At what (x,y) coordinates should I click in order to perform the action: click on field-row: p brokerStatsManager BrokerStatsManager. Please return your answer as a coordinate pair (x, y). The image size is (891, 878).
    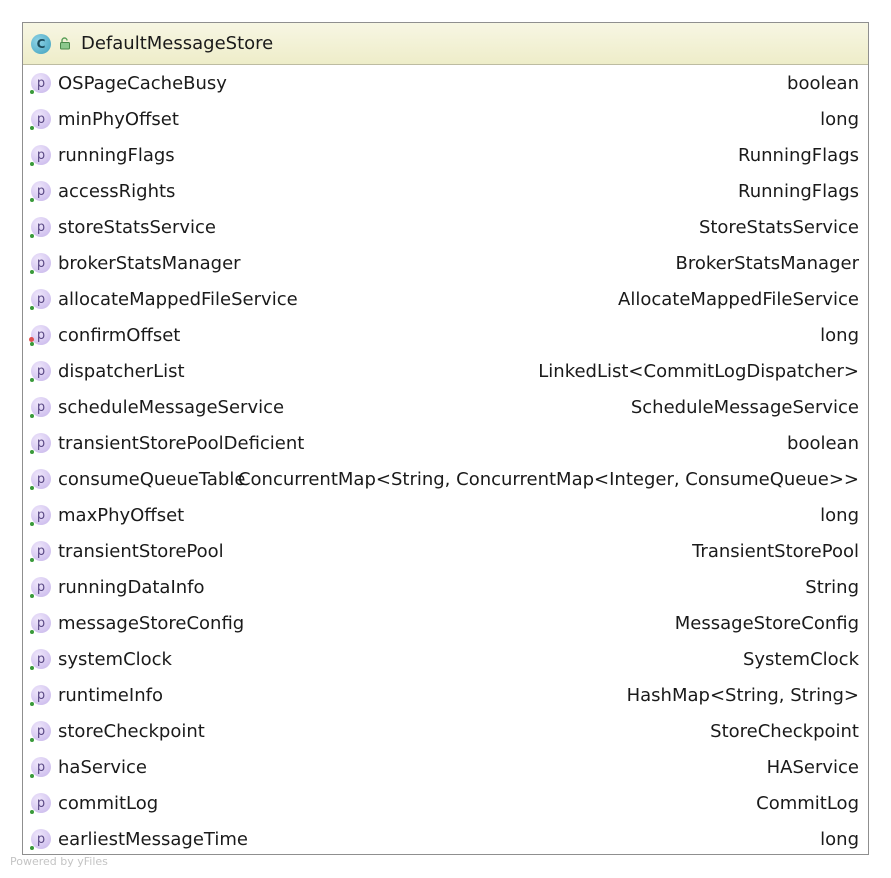
    Looking at the image, I should click on (445, 263).